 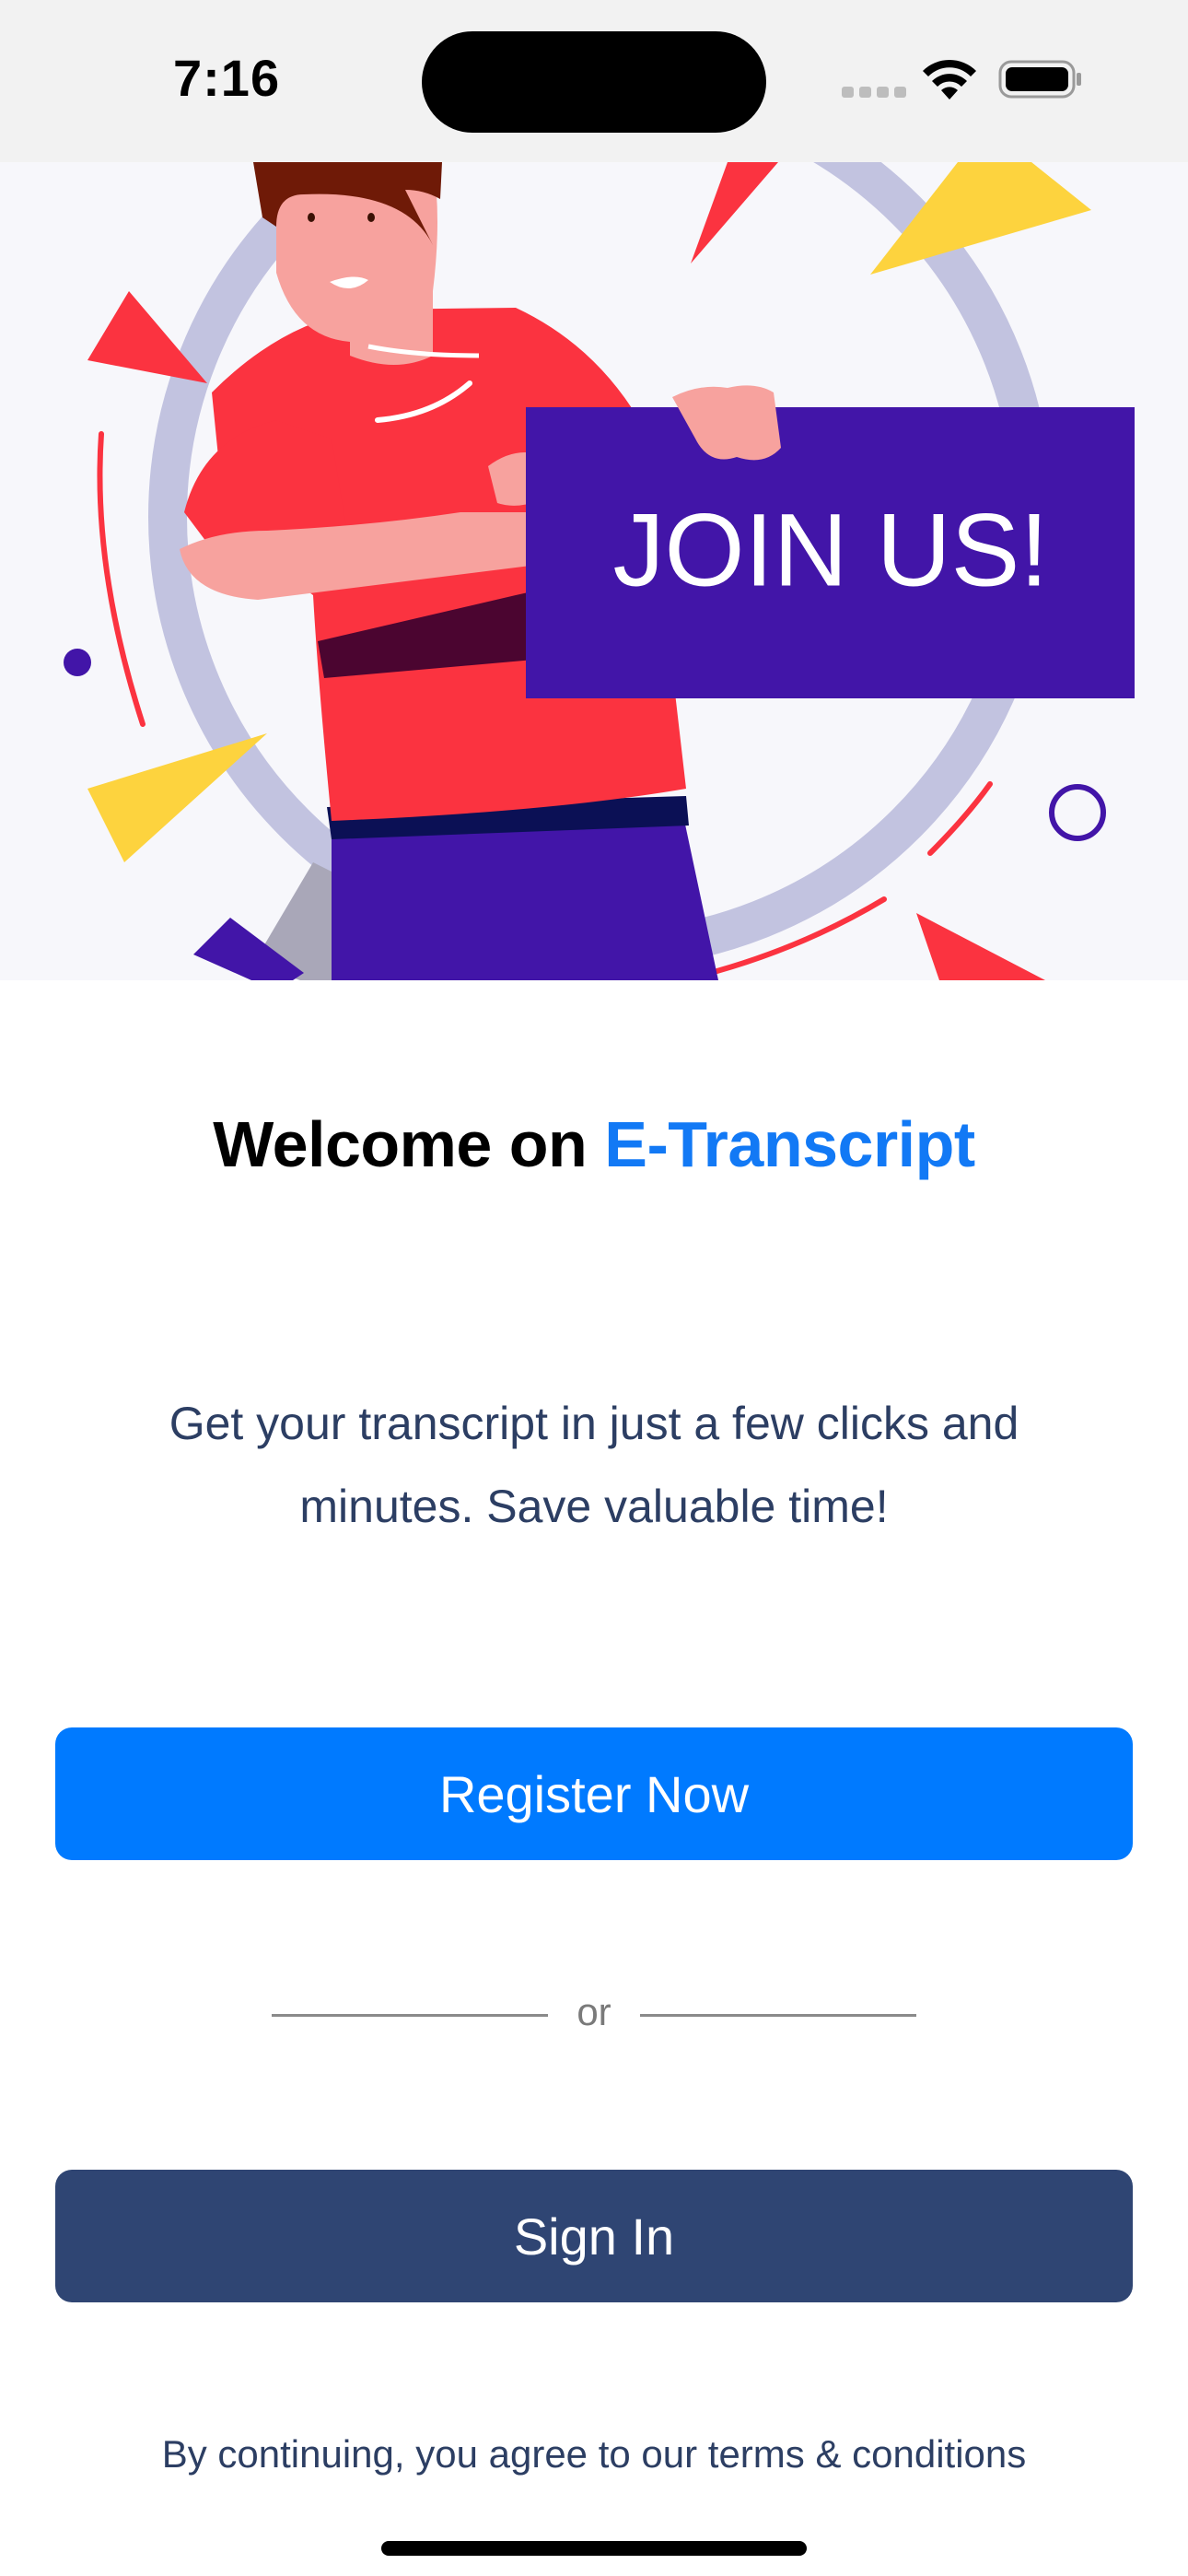 I want to click on battery-icon, so click(x=1039, y=79).